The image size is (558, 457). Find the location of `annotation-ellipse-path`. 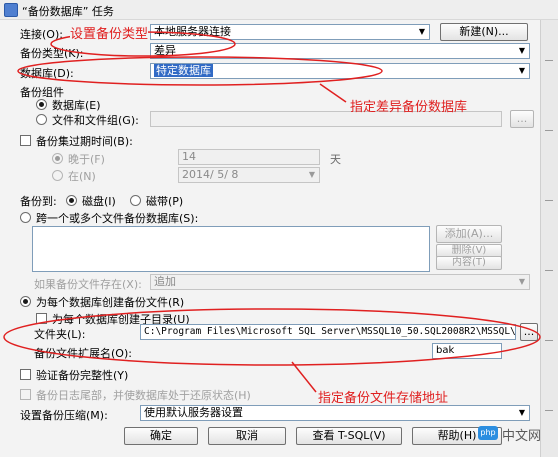

annotation-ellipse-path is located at coordinates (272, 337).